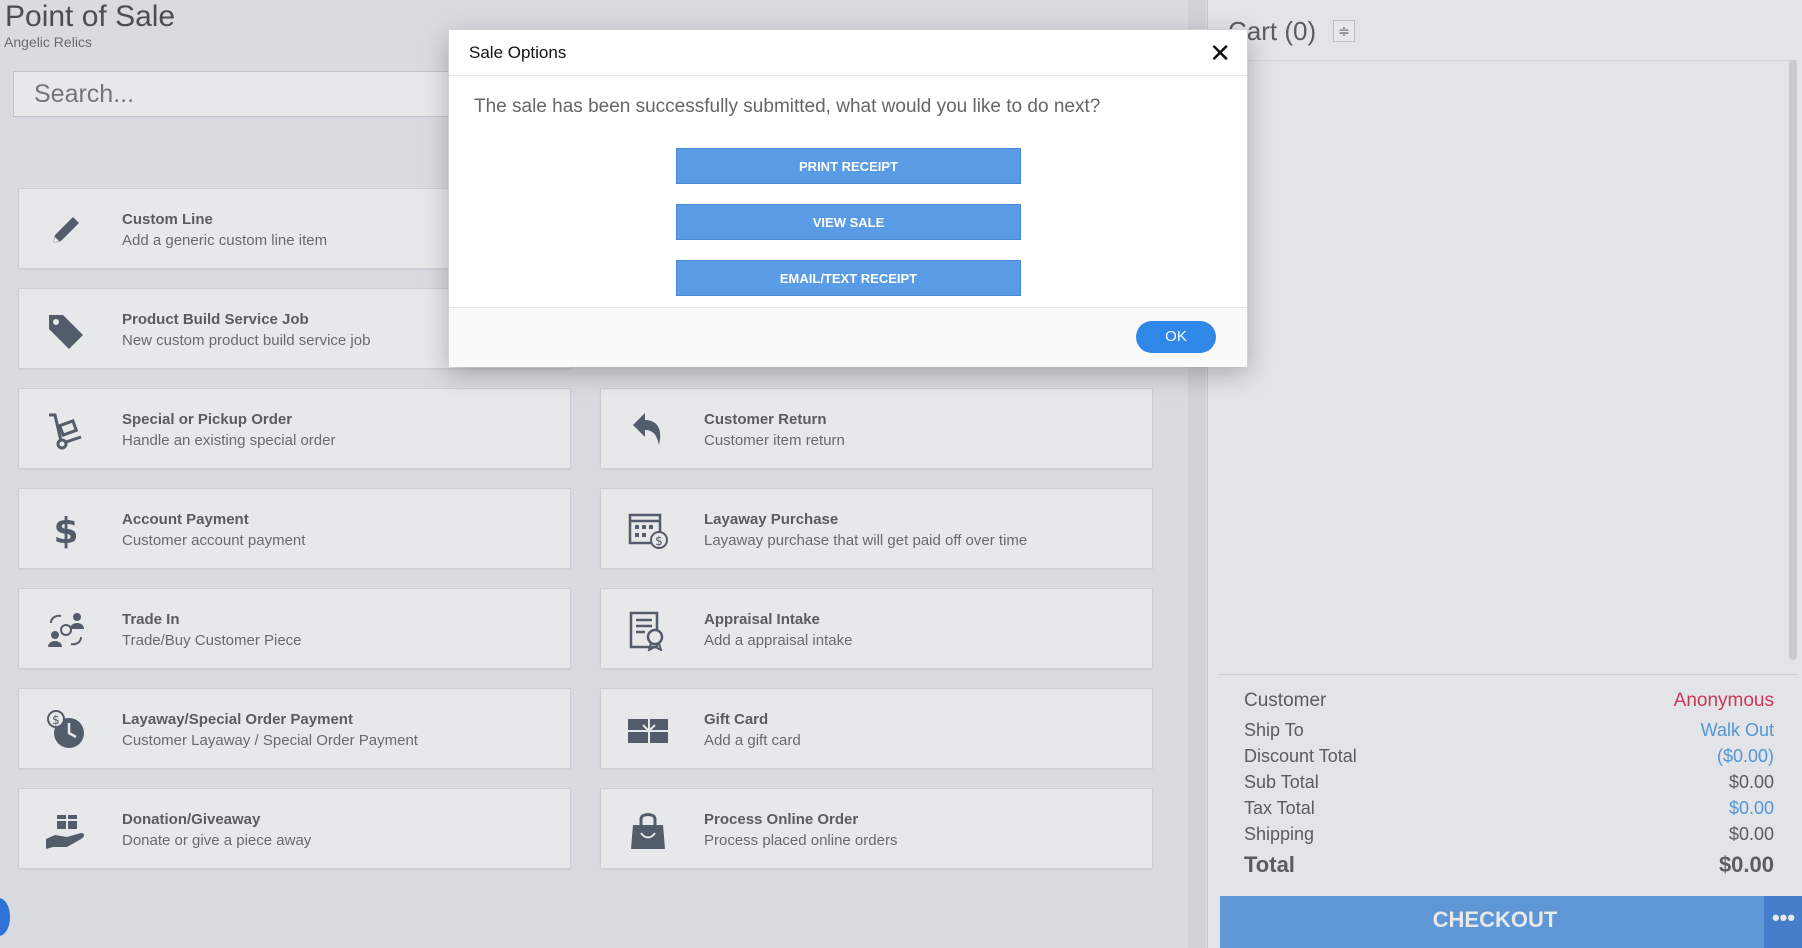  What do you see at coordinates (848, 337) in the screenshot?
I see `dialog-footer: OK` at bounding box center [848, 337].